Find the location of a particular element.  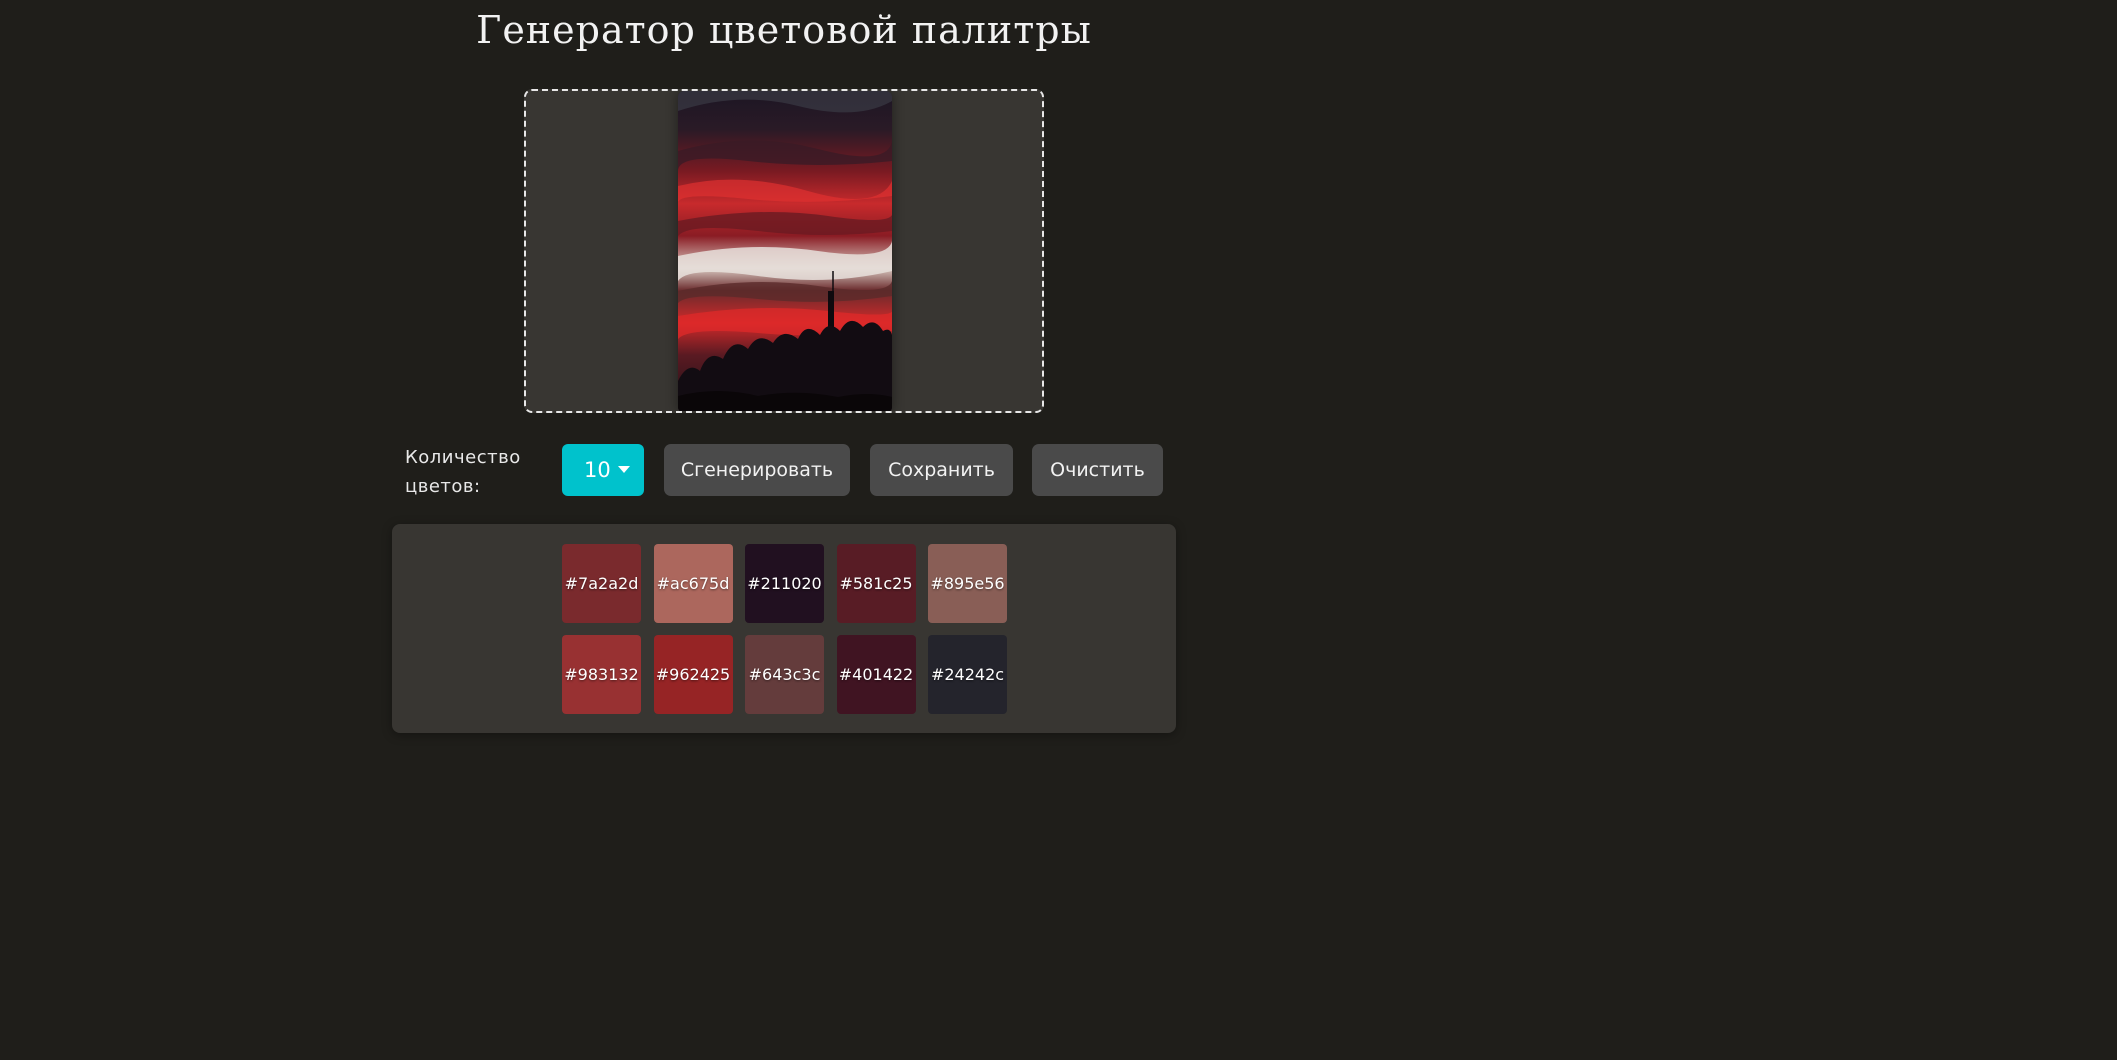

save-button: Сохранить is located at coordinates (941, 470).